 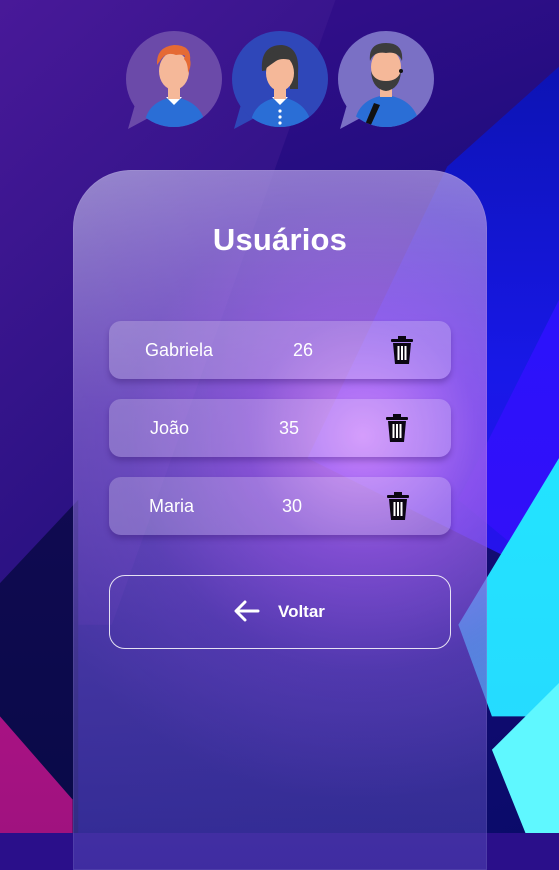 What do you see at coordinates (172, 506) in the screenshot?
I see `user-name: Maria` at bounding box center [172, 506].